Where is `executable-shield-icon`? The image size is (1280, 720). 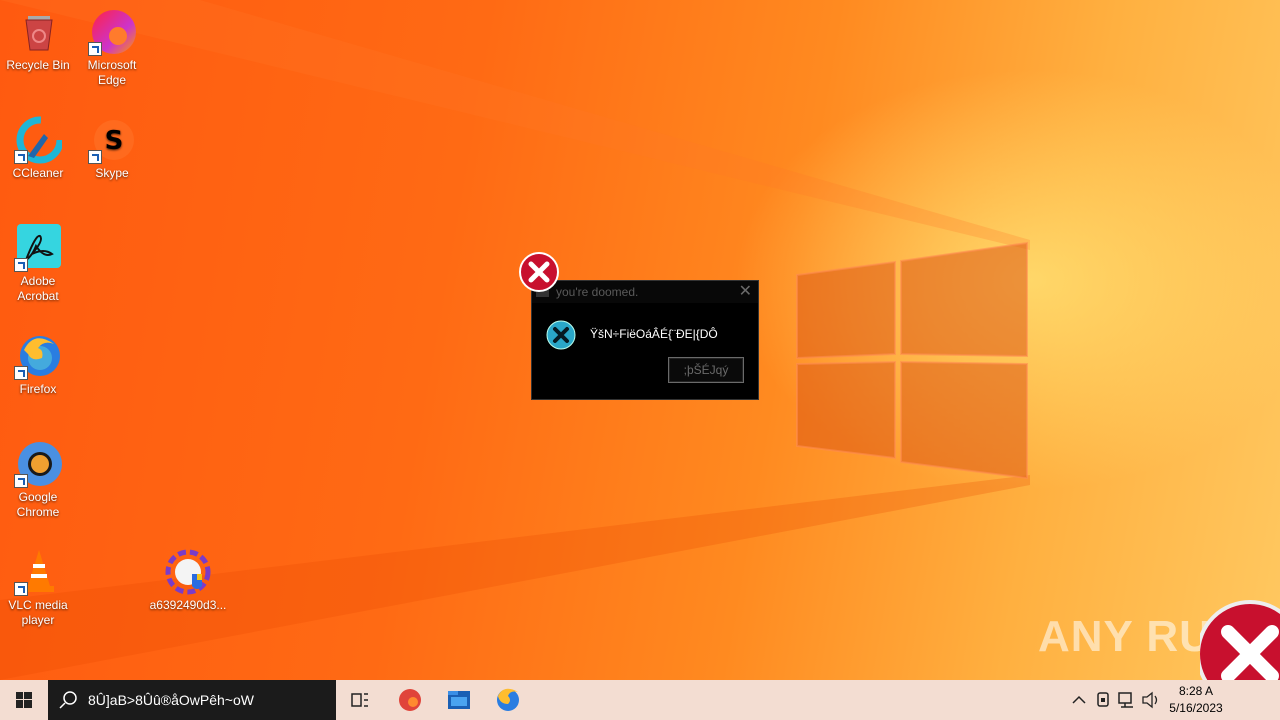
executable-shield-icon is located at coordinates (188, 572).